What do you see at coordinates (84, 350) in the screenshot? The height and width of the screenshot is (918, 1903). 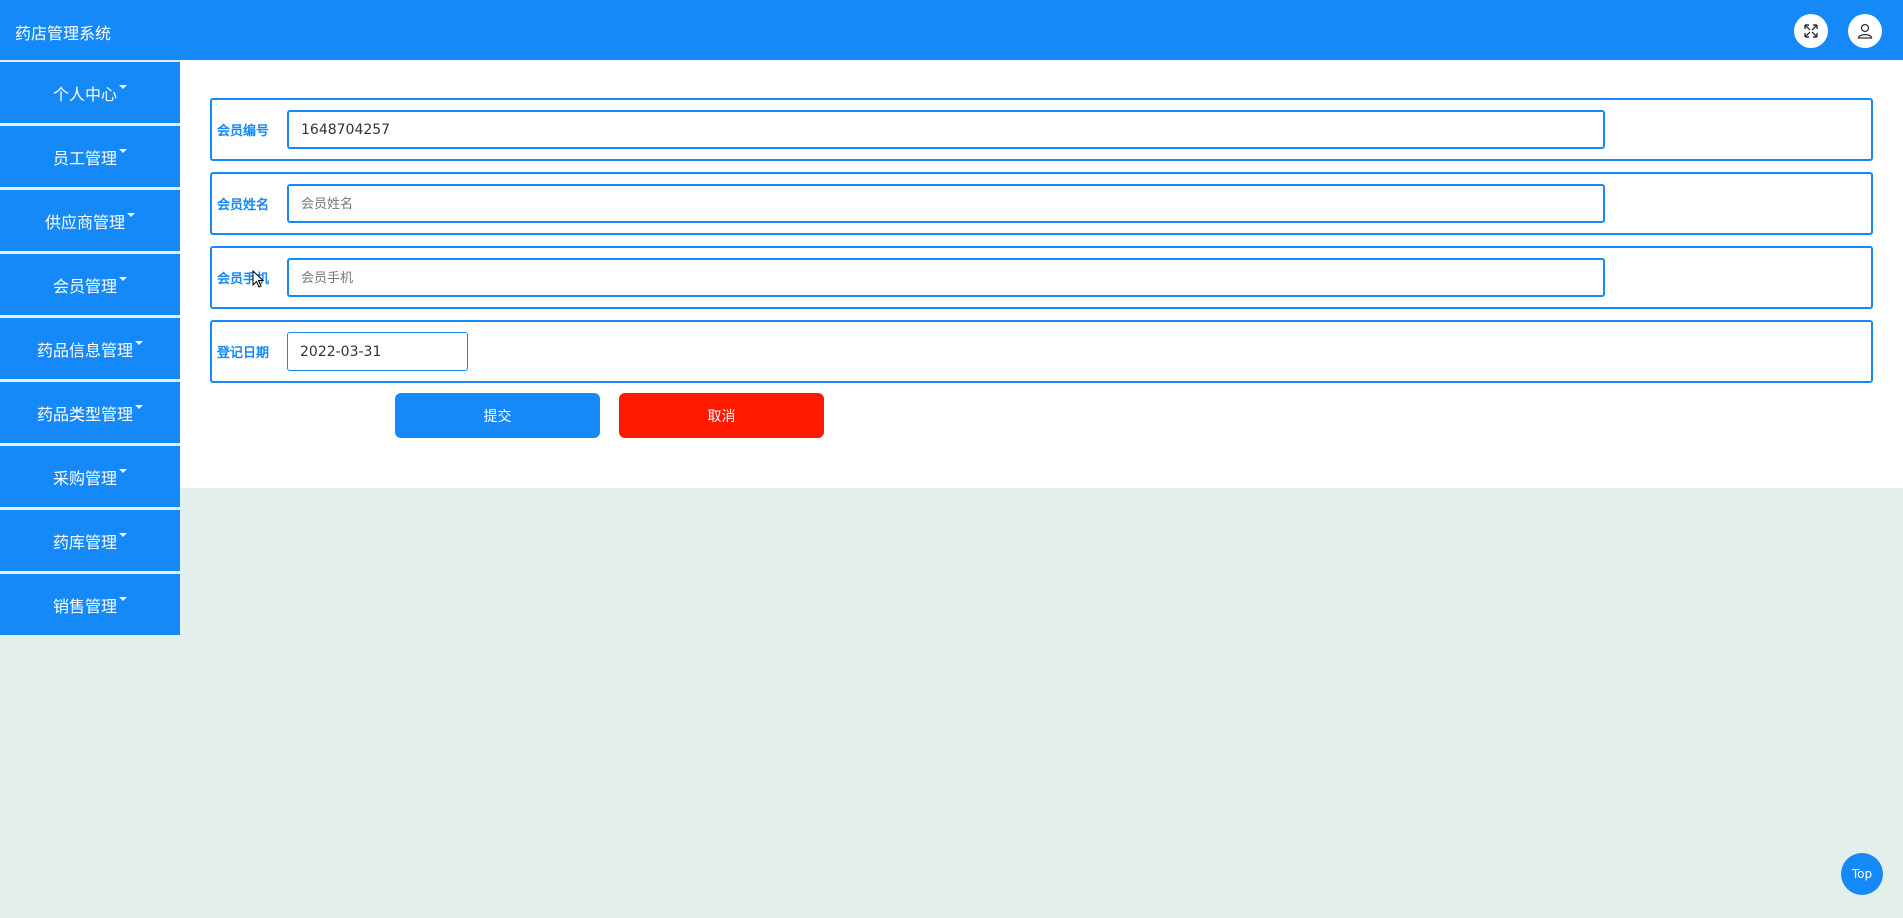 I see `sidebar-item-label: 药品信息管理` at bounding box center [84, 350].